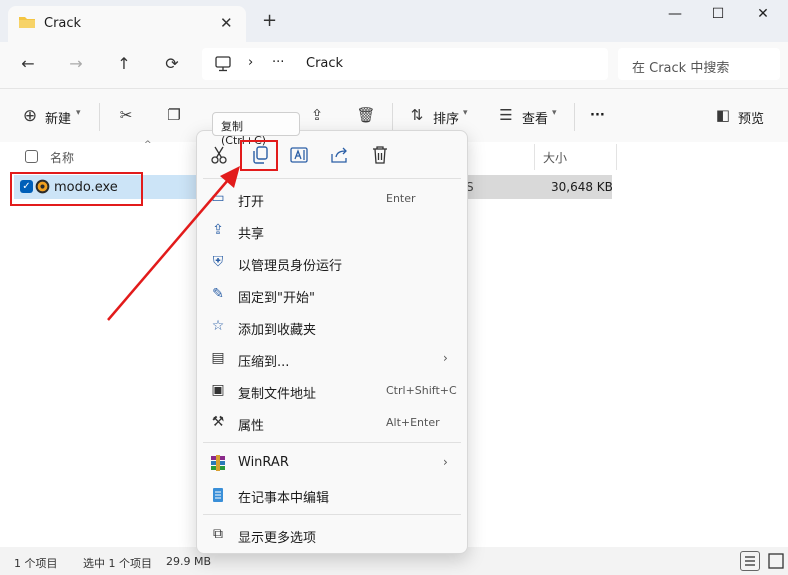  I want to click on details-view-icon, so click(750, 561).